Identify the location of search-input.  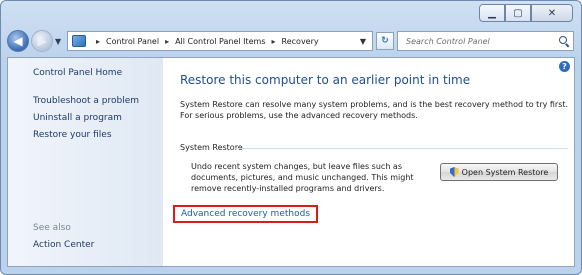
(481, 41).